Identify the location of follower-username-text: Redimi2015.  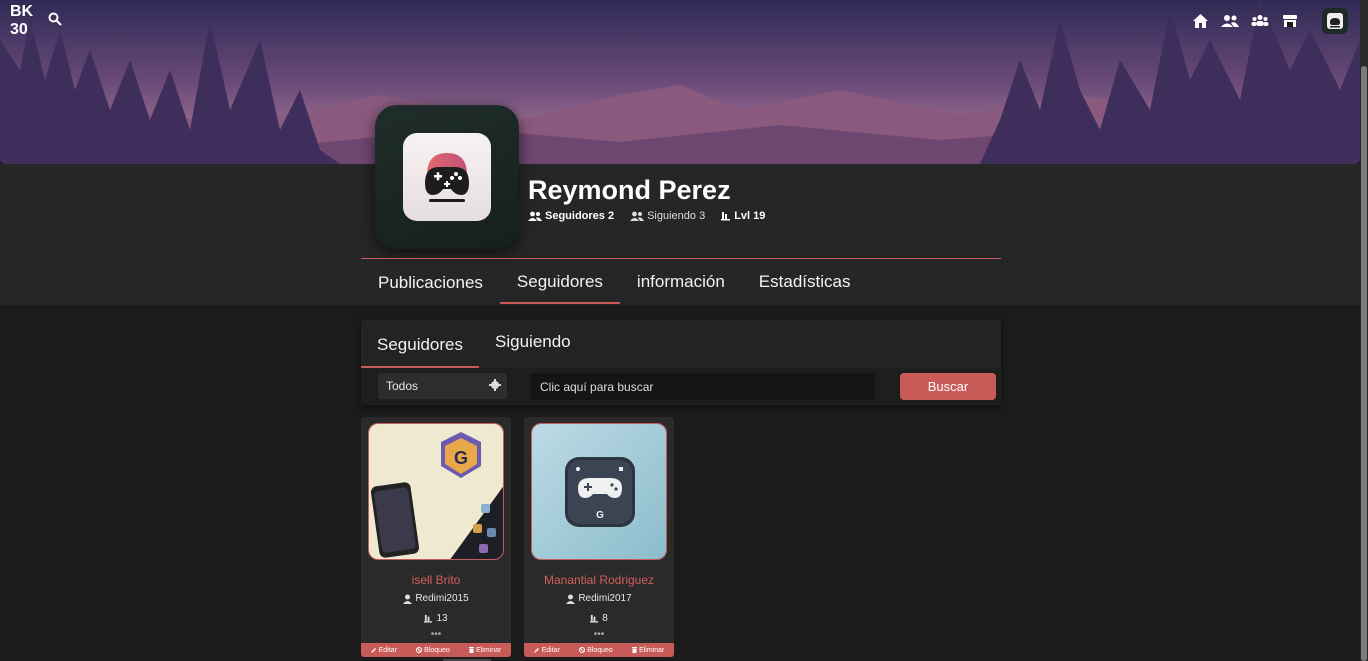
(442, 598).